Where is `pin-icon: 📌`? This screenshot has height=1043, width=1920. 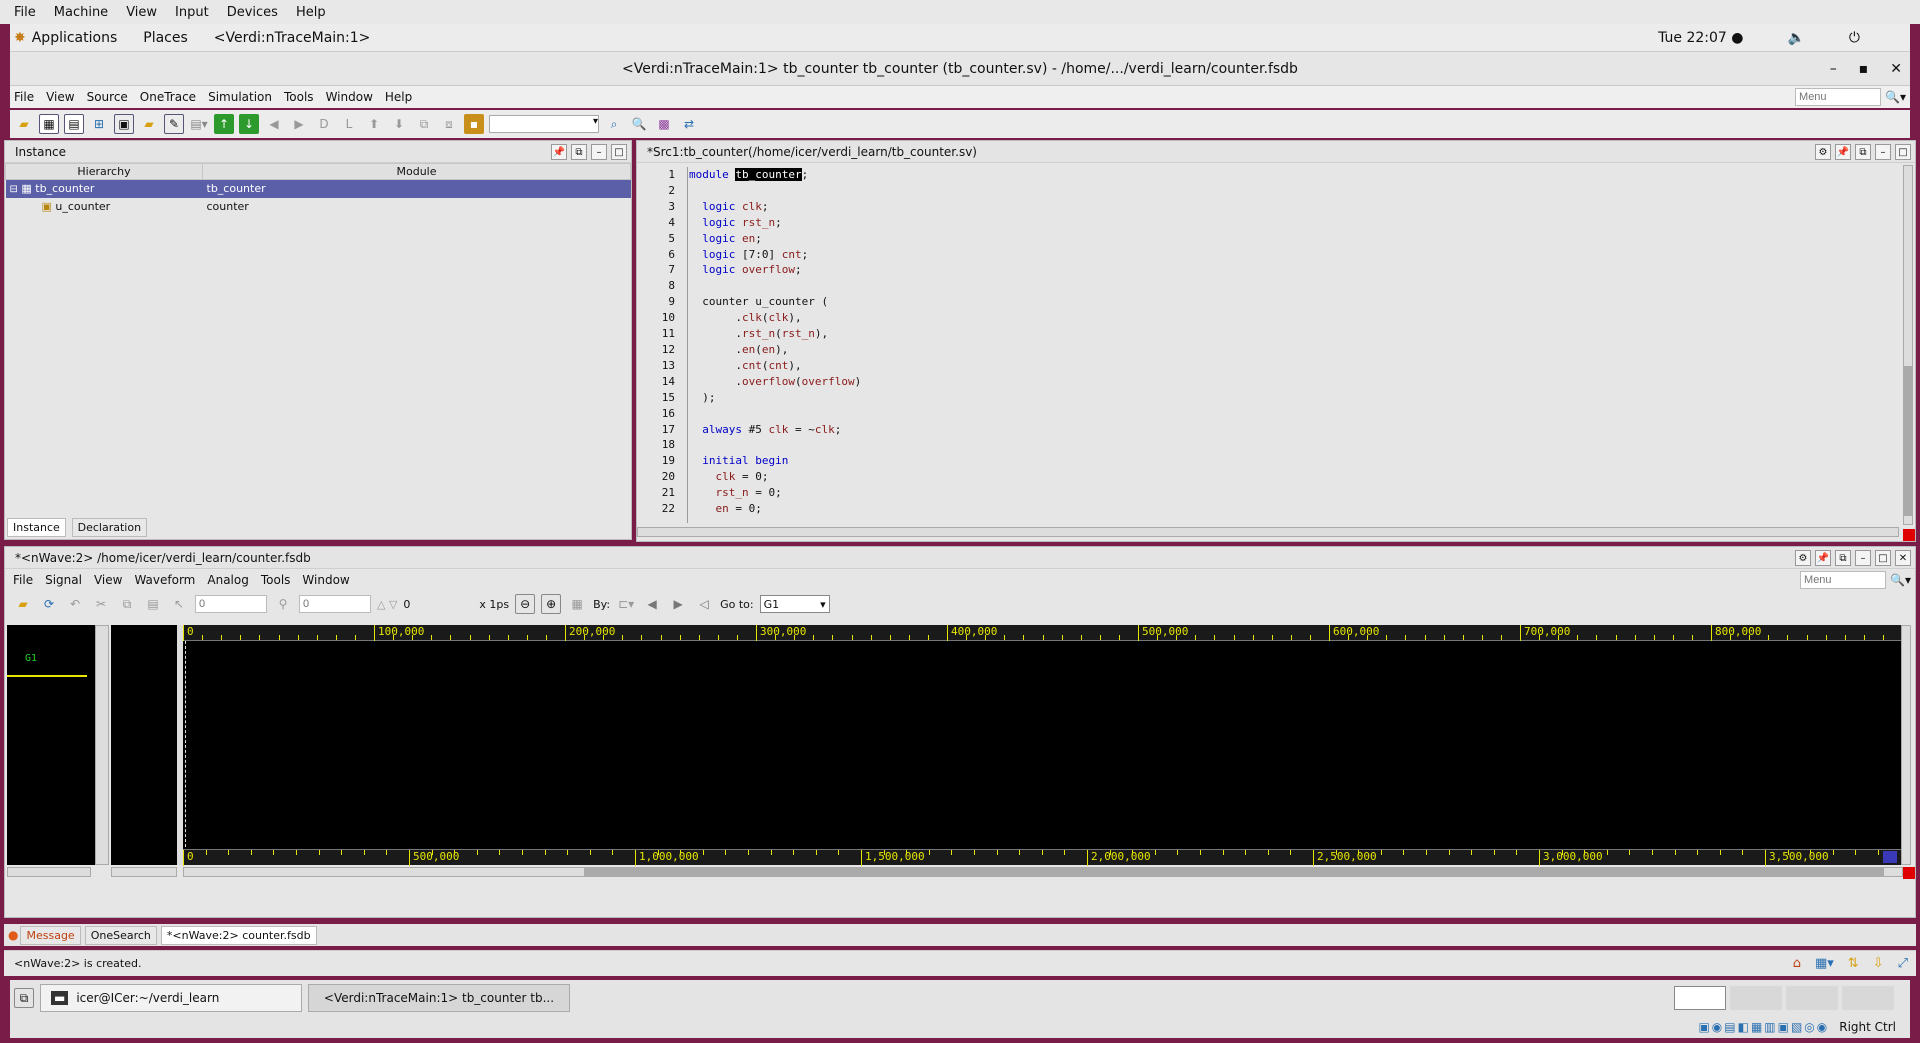
pin-icon: 📌 is located at coordinates (559, 152).